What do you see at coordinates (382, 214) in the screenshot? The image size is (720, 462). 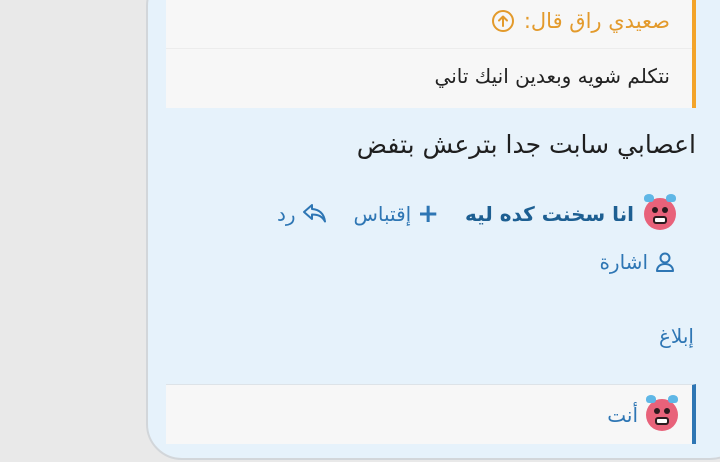 I see `quote-button-label: إقتباس` at bounding box center [382, 214].